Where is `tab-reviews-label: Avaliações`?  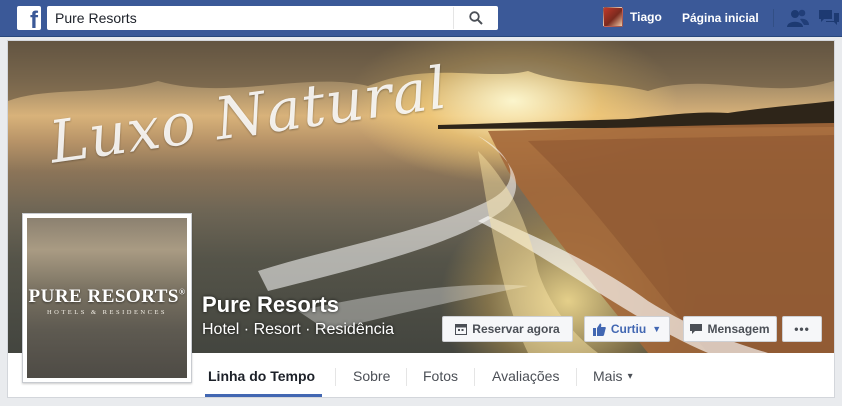
tab-reviews-label: Avaliações is located at coordinates (526, 376).